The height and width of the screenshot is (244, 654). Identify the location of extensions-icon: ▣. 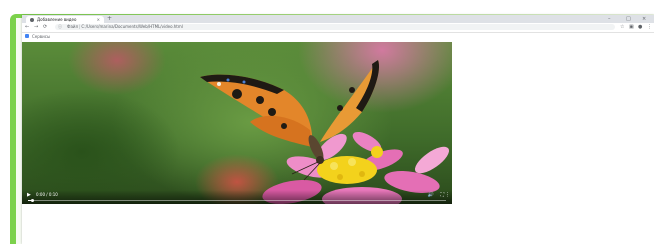
(631, 27).